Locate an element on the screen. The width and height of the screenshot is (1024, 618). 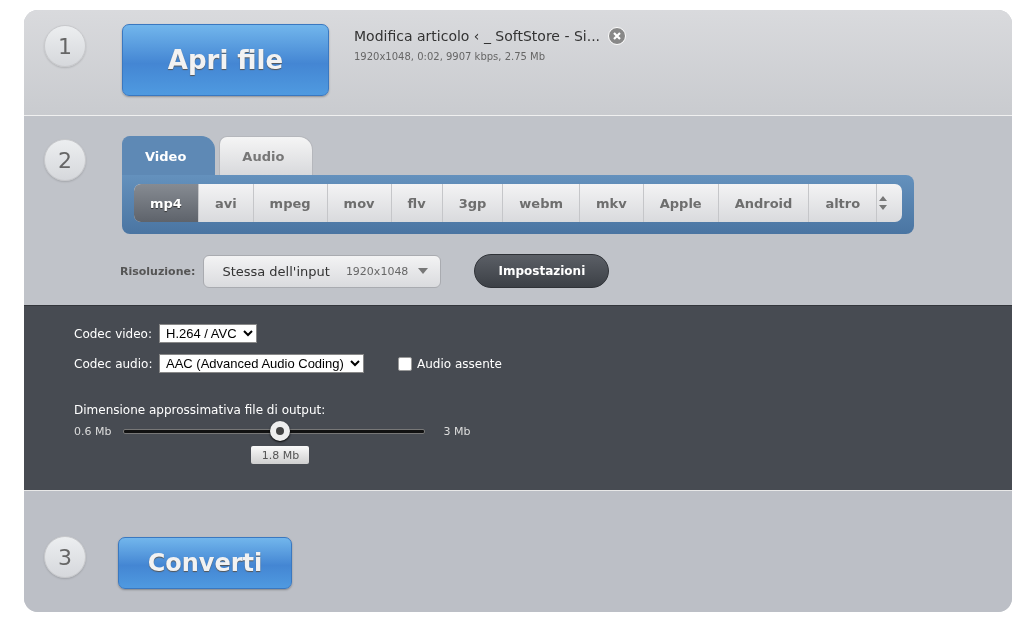
convert-button: Converti is located at coordinates (205, 563).